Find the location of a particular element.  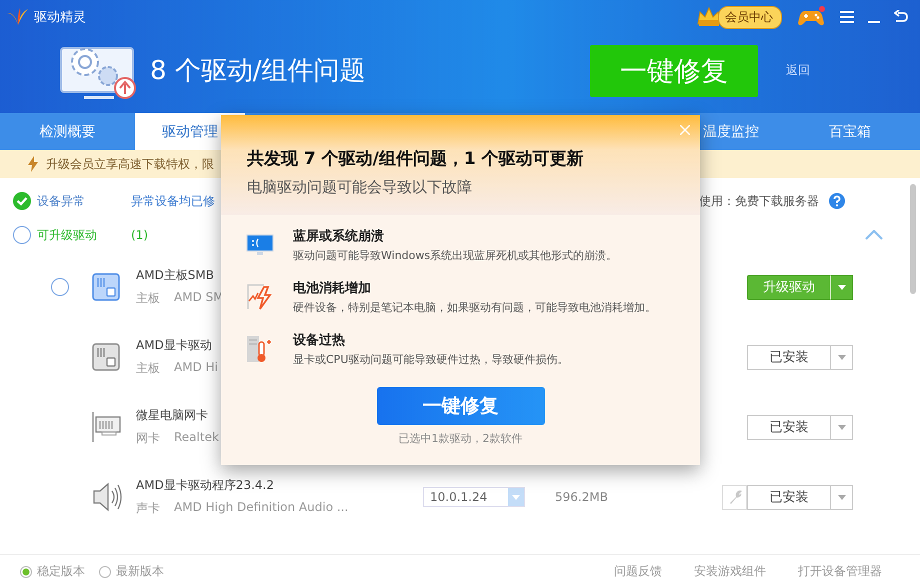

app-name: 驱动精灵 is located at coordinates (60, 17).